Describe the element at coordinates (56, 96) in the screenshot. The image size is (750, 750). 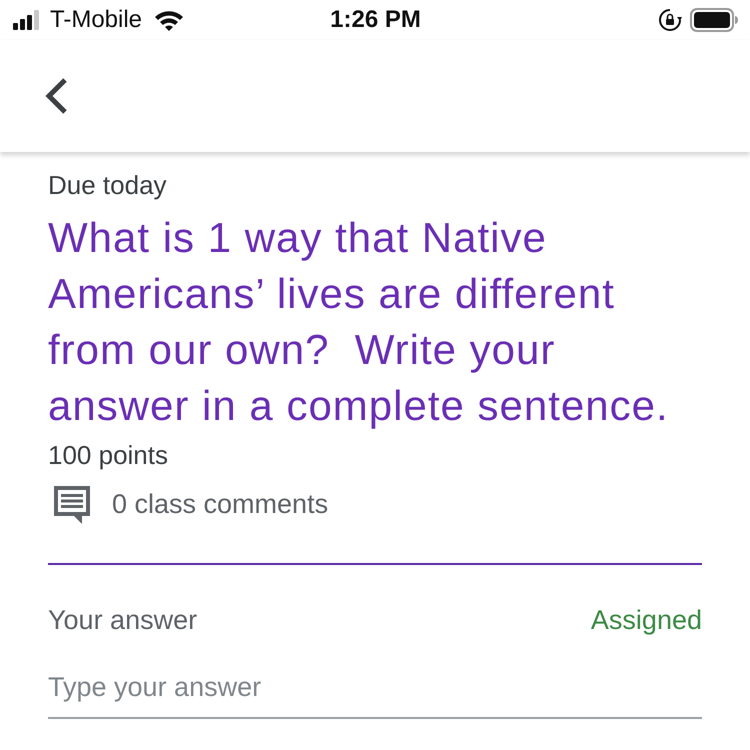
I see `back-chevron-icon` at that location.